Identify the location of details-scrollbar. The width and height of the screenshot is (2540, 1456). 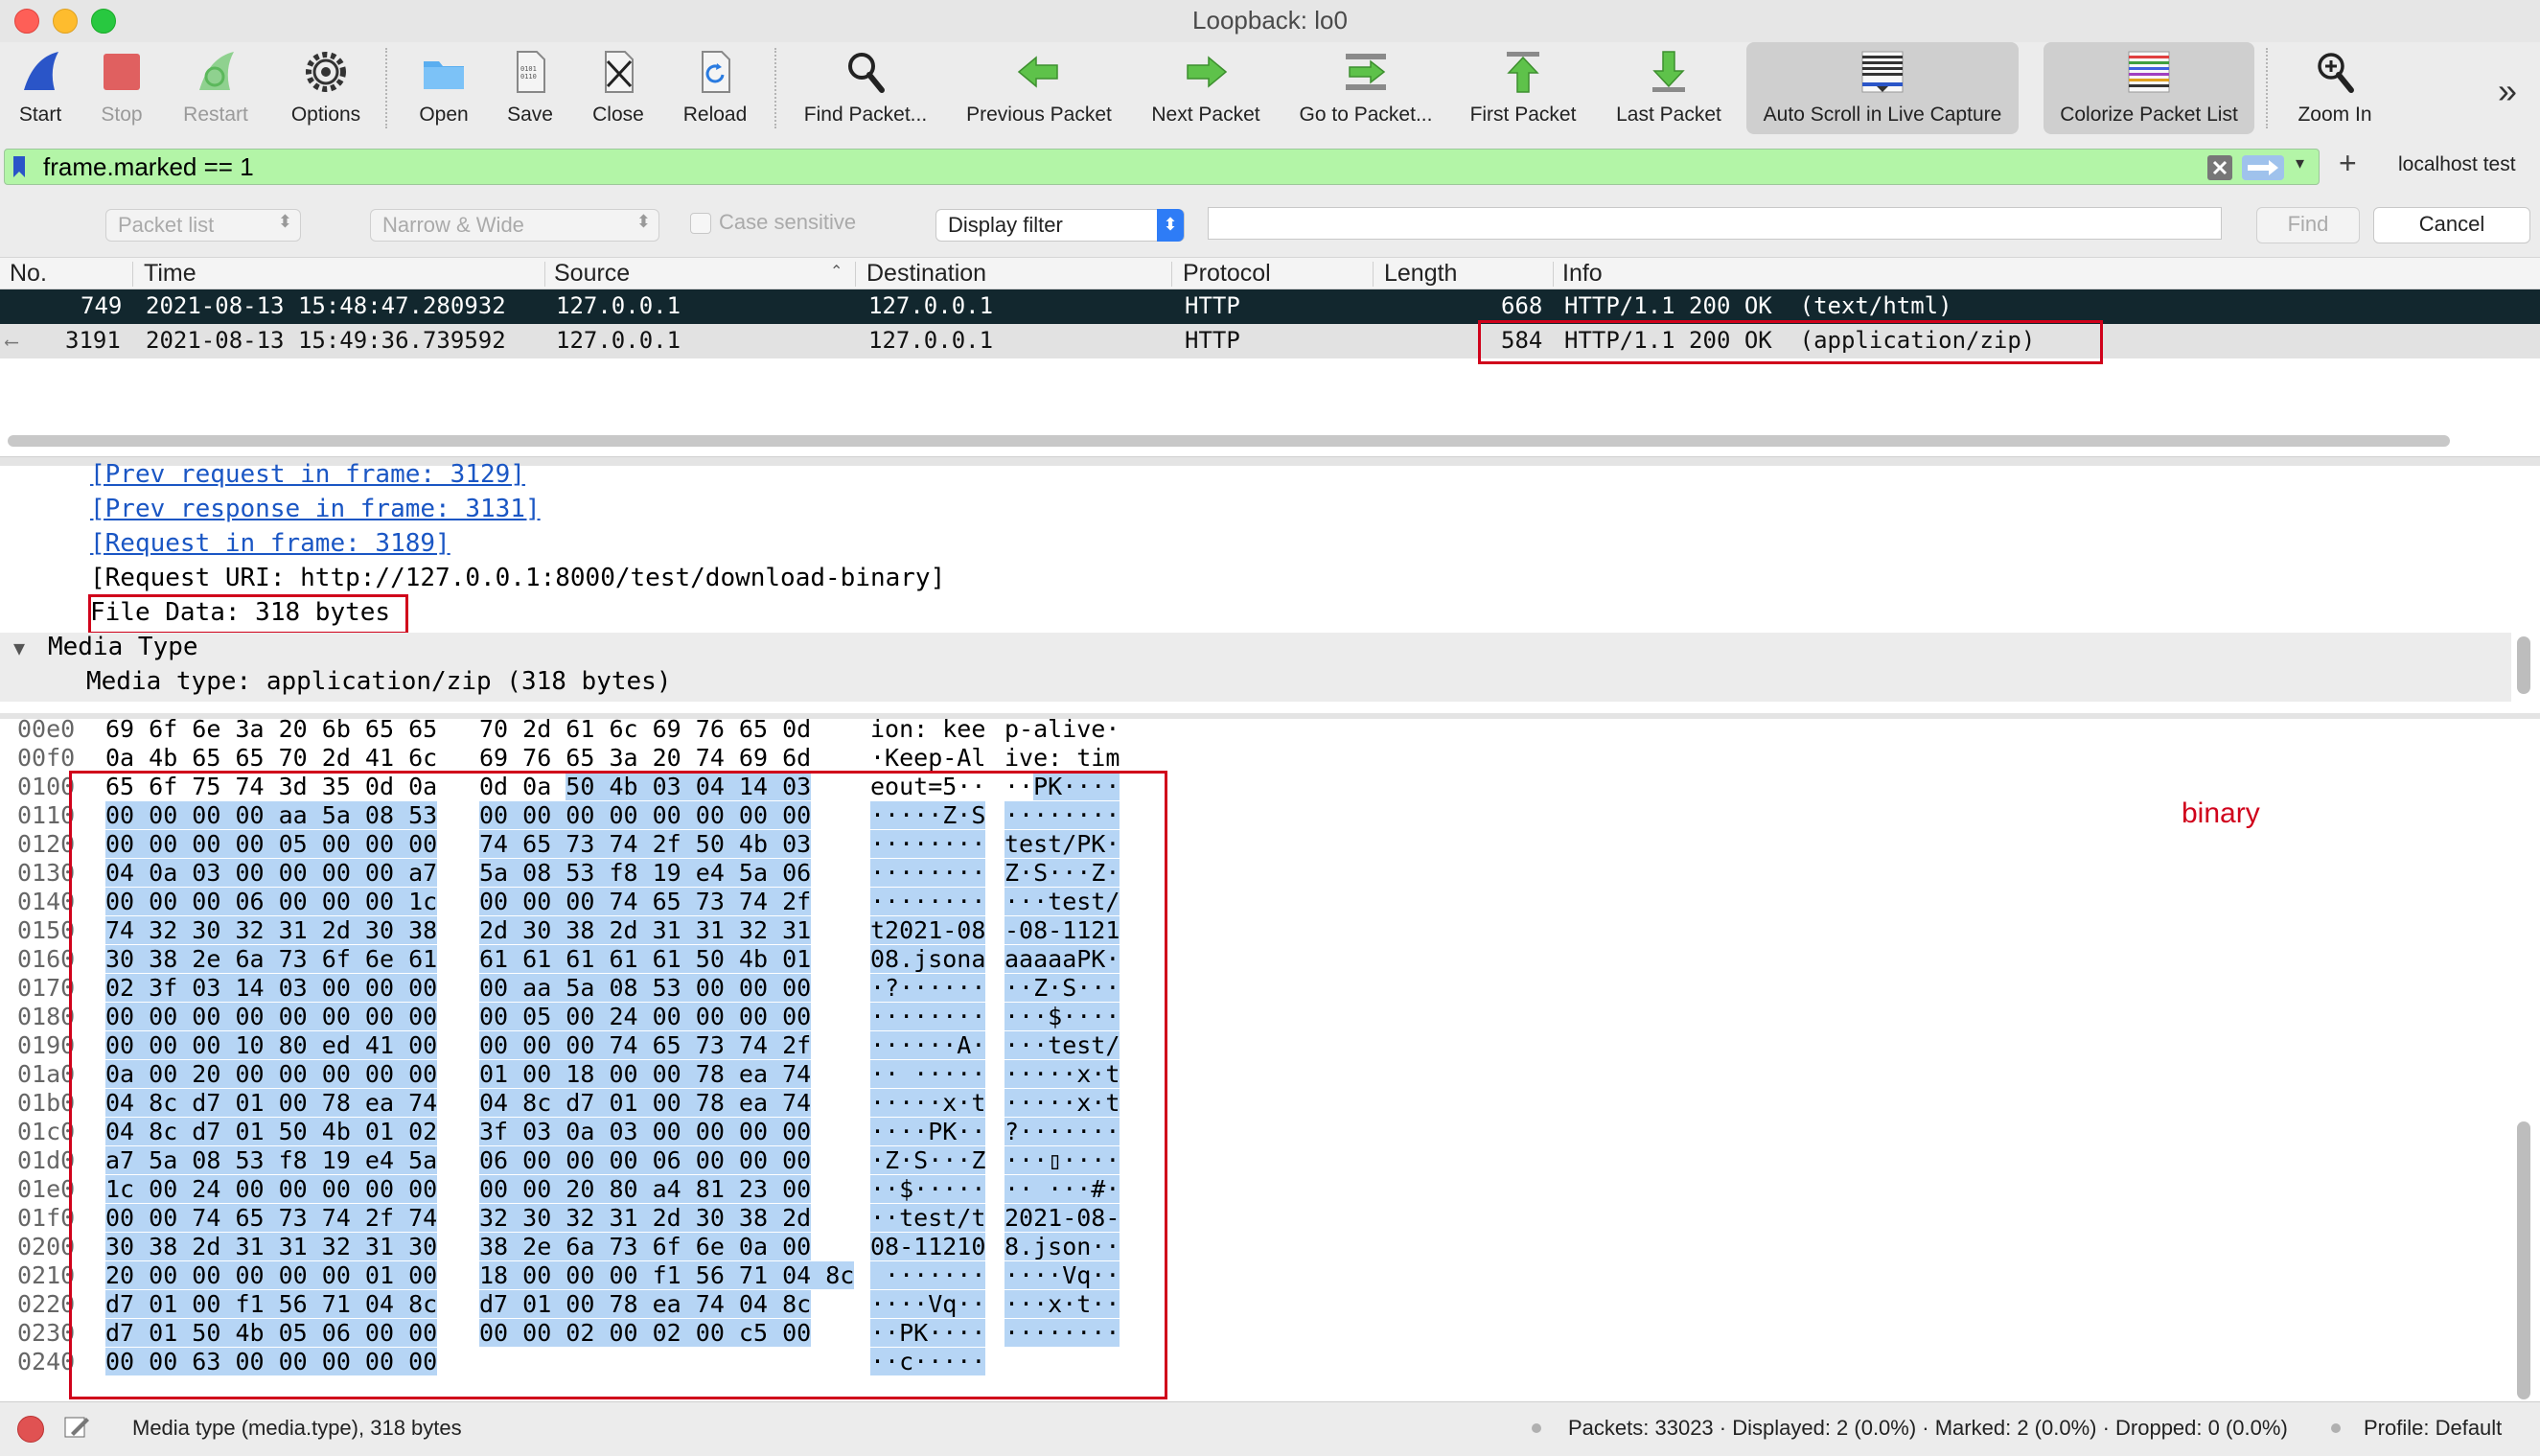
(2523, 665).